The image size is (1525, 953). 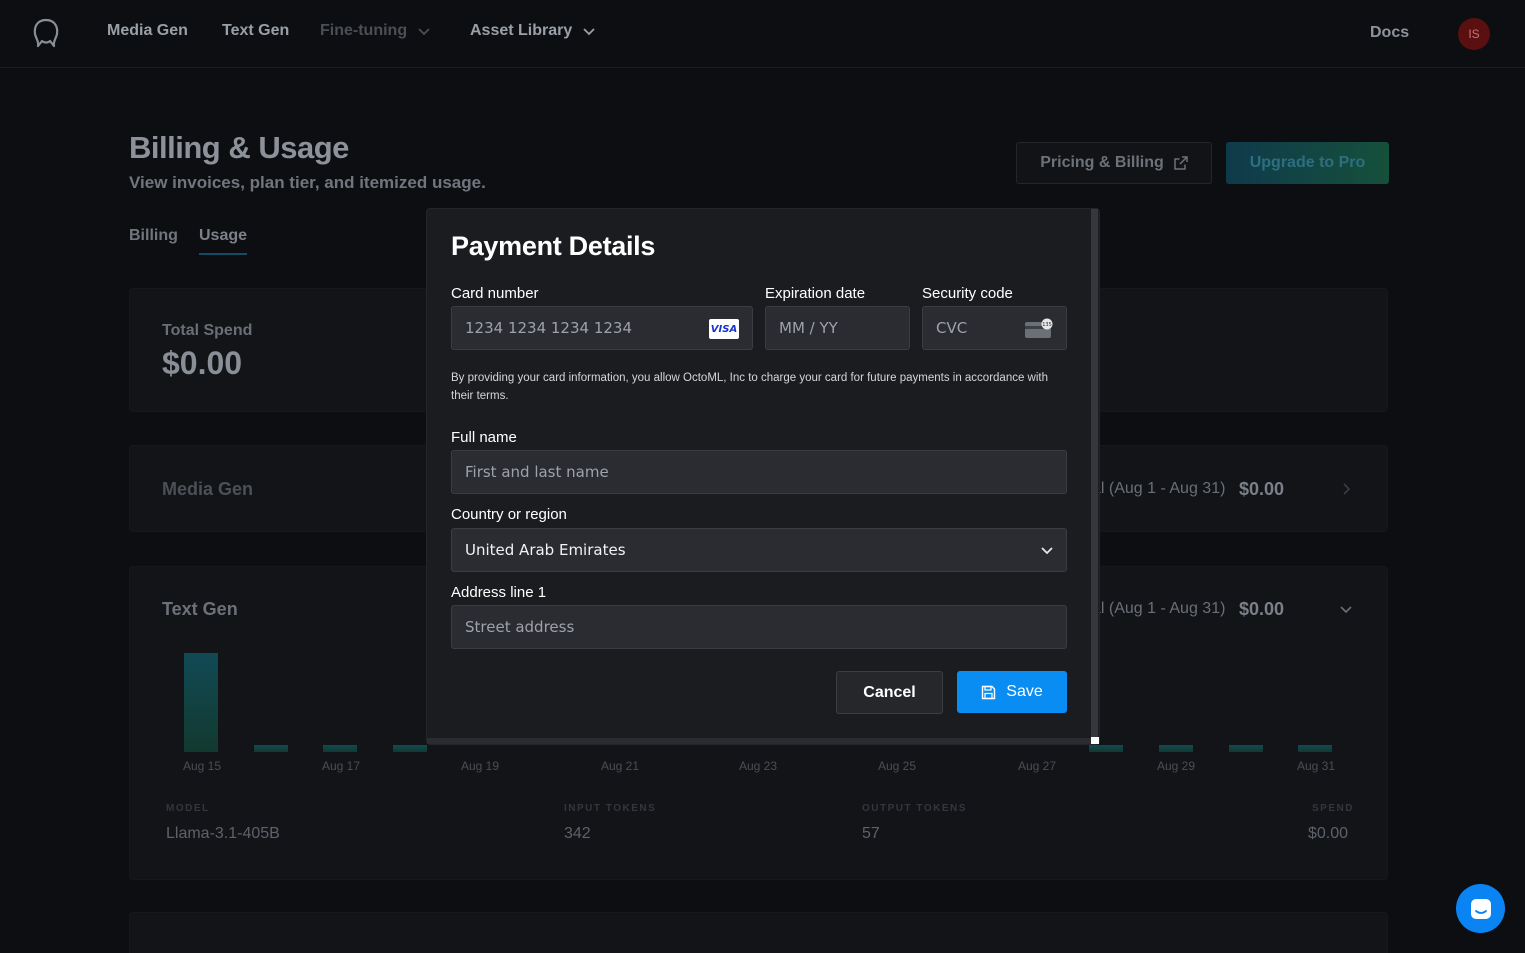 I want to click on svg-text: 135, so click(x=1047, y=325).